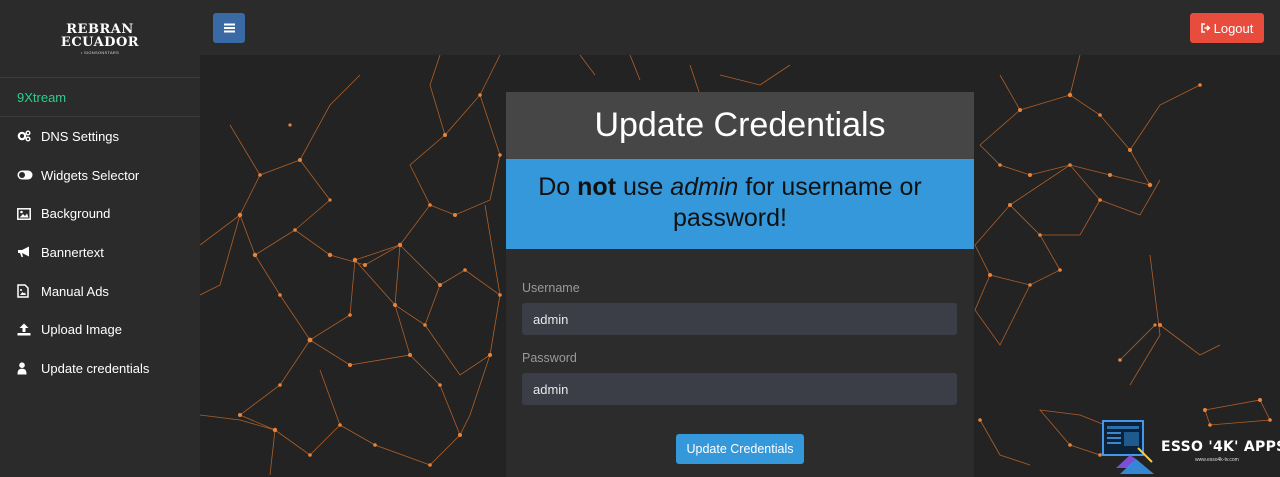 This screenshot has width=1280, height=477. Describe the element at coordinates (551, 288) in the screenshot. I see `username-label: Username` at that location.